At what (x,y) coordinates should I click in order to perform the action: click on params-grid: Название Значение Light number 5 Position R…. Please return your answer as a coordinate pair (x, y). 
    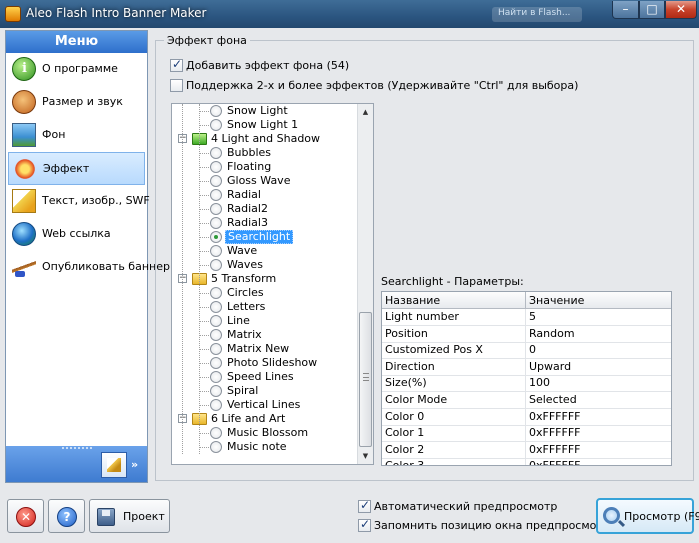
    Looking at the image, I should click on (526, 378).